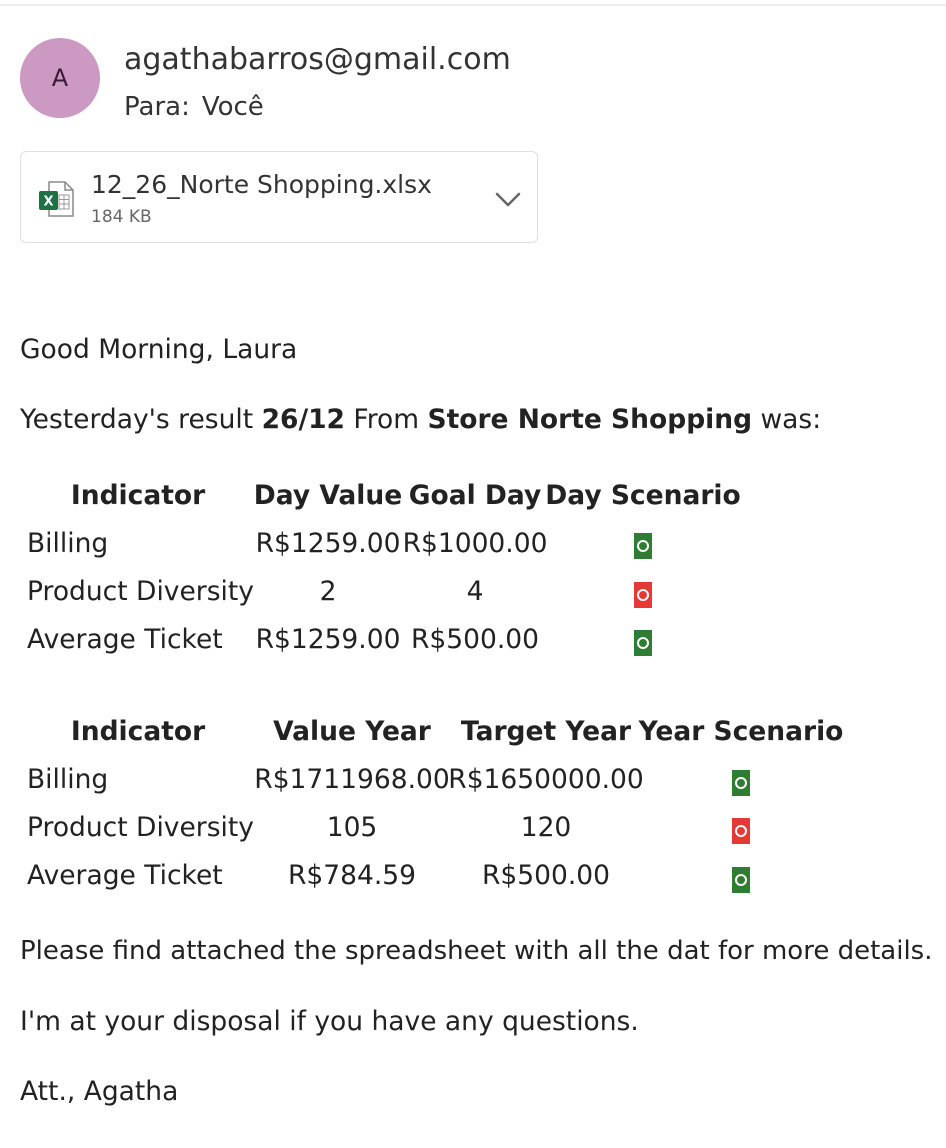  I want to click on attachment-name: 12_26_Norte Shopping.xlsx, so click(261, 184).